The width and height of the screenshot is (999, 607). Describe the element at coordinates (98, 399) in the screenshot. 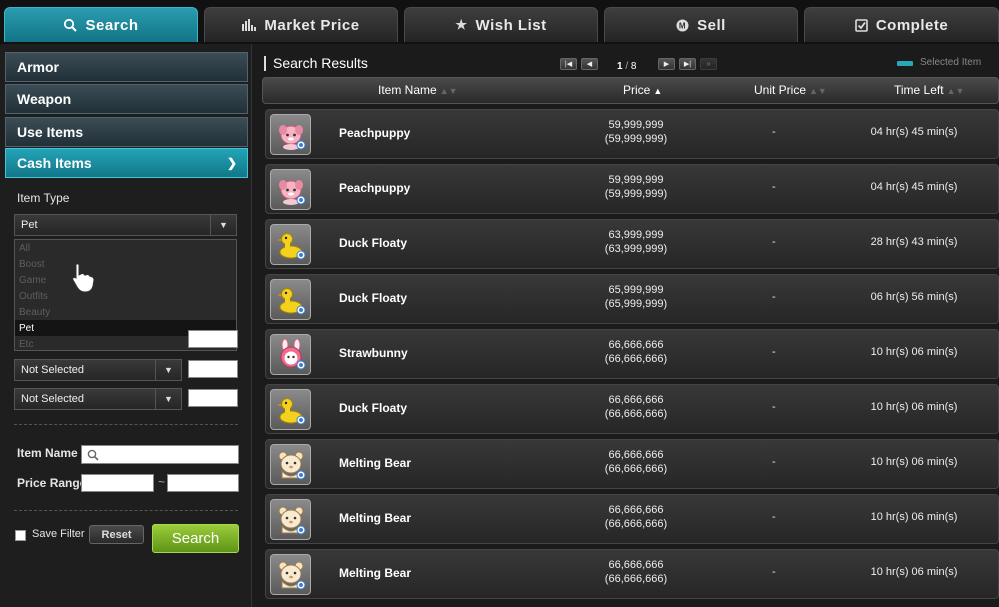

I see `stat-filter-select-2: Not Selected ▼` at that location.